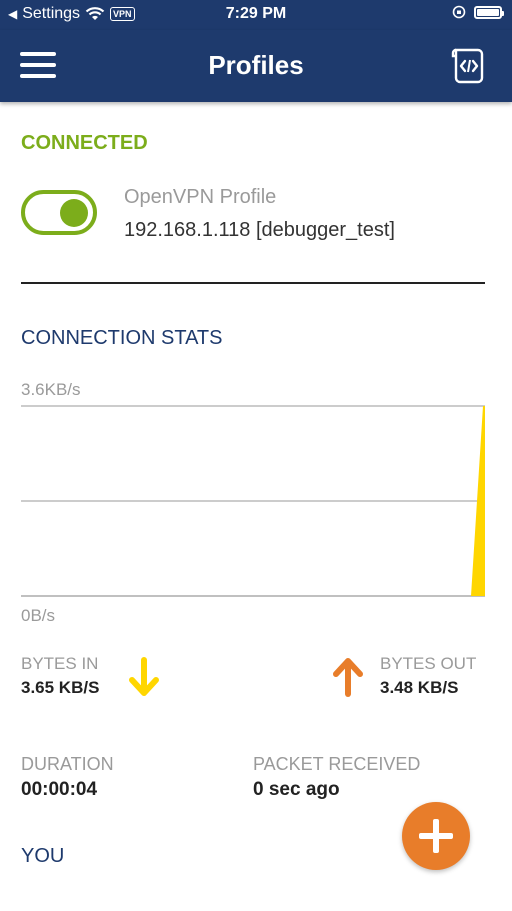 This screenshot has height=911, width=512. I want to click on arrow-down-icon, so click(144, 676).